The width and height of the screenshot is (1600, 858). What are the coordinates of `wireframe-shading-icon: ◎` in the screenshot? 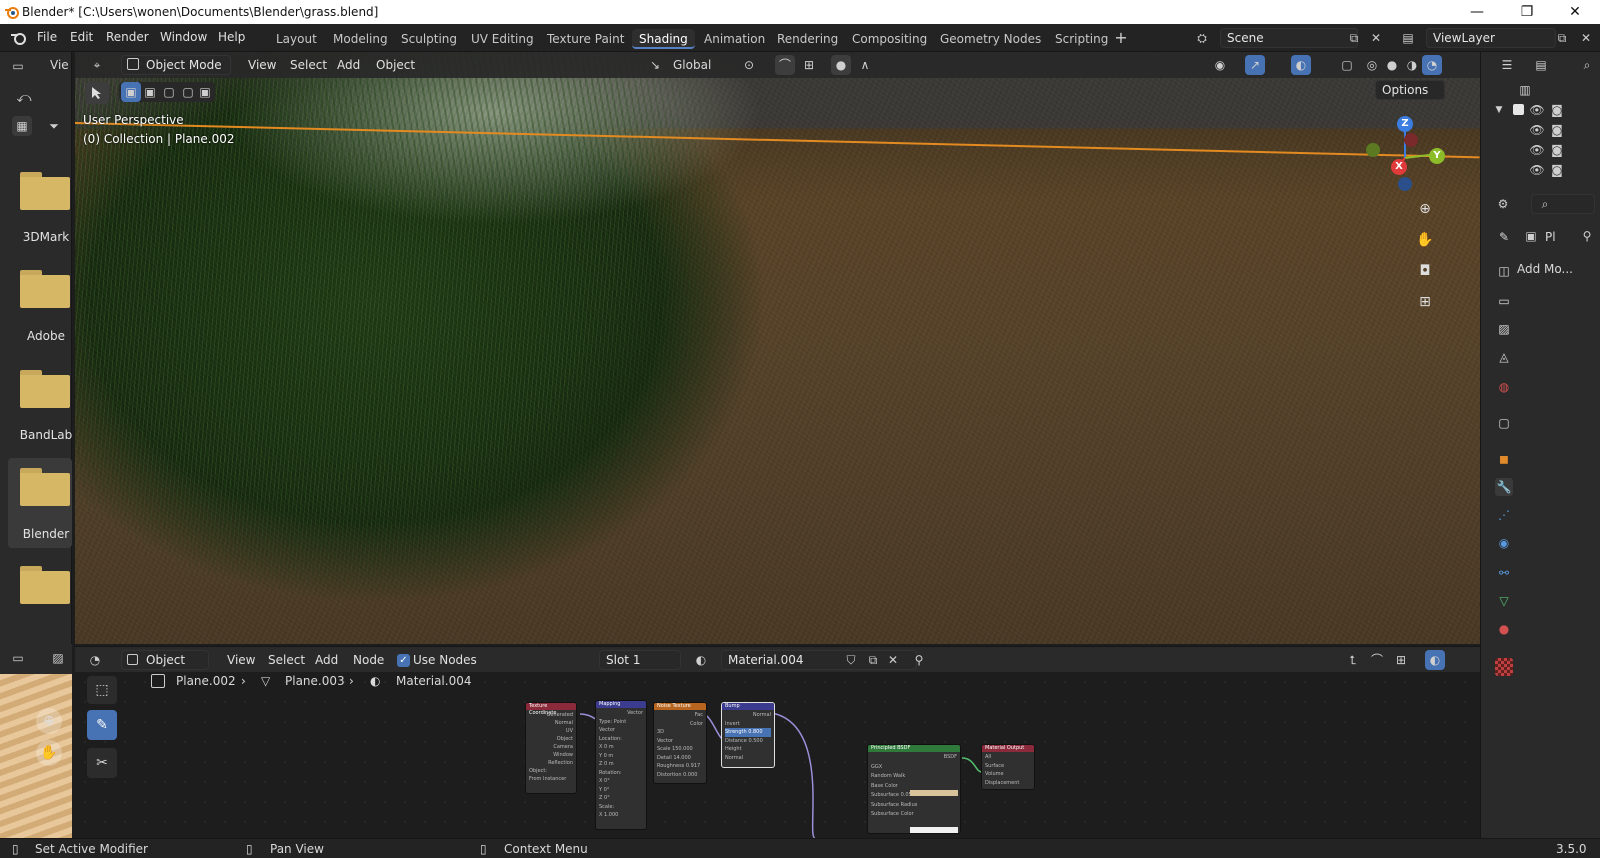 It's located at (1372, 65).